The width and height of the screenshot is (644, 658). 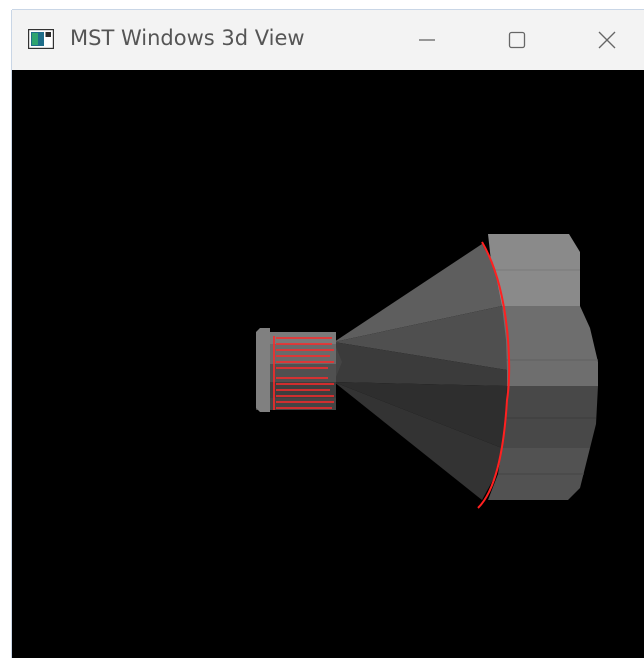 I want to click on cone-body, so click(x=420, y=372).